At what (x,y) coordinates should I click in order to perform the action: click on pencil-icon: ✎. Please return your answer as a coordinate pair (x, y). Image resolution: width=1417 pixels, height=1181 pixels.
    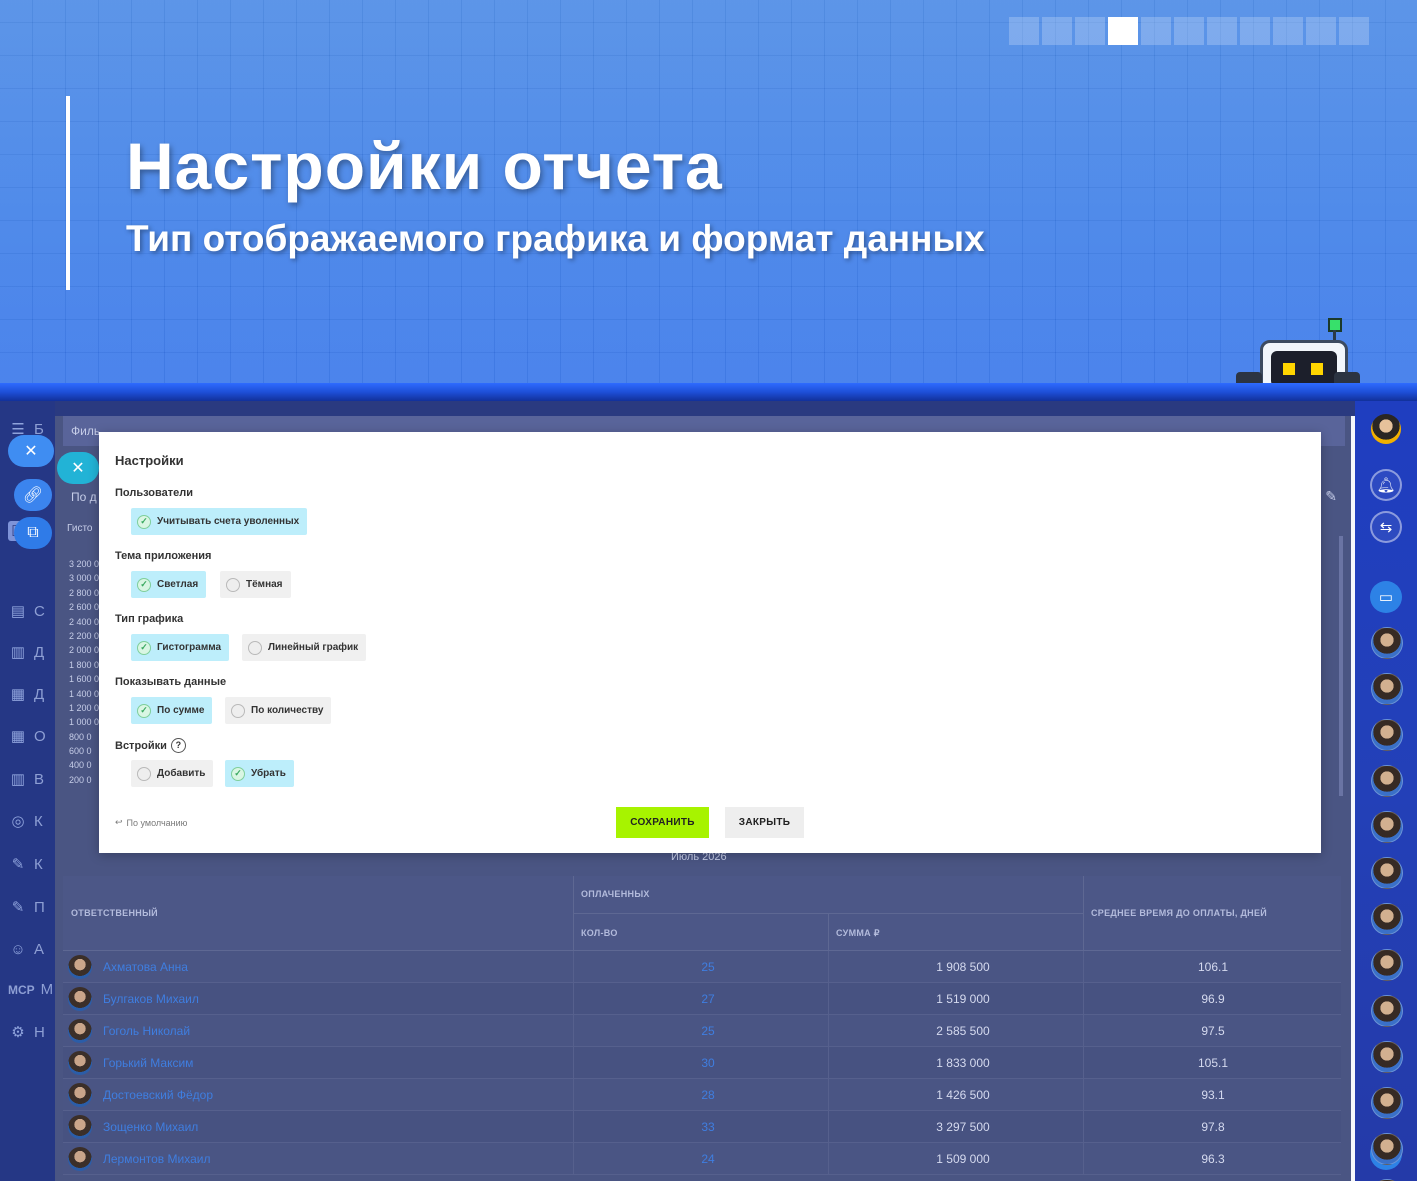
    Looking at the image, I should click on (1331, 496).